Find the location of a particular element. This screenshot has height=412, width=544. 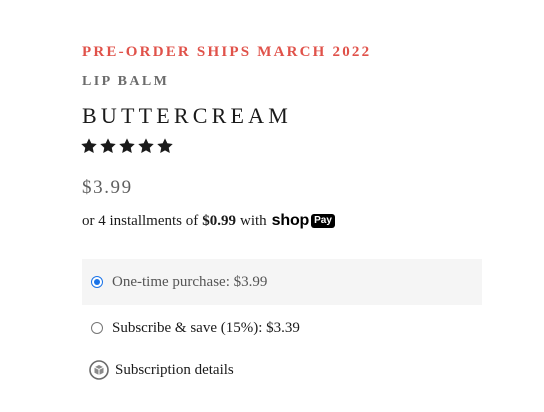

subscribe-save-radio is located at coordinates (97, 328).